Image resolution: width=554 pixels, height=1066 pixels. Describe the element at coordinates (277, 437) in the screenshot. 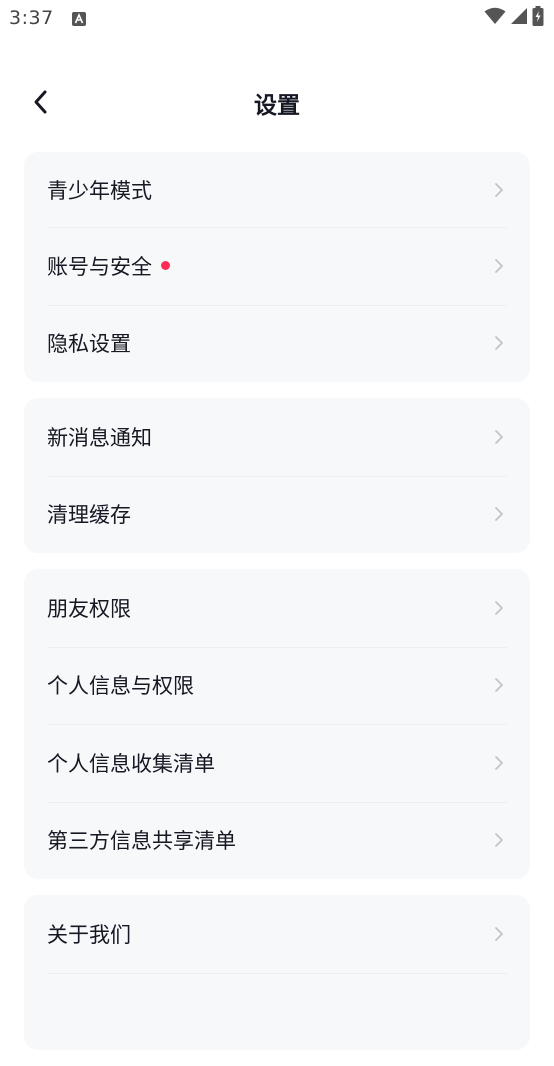

I see `setting-row-notifications: 新消息通知` at that location.